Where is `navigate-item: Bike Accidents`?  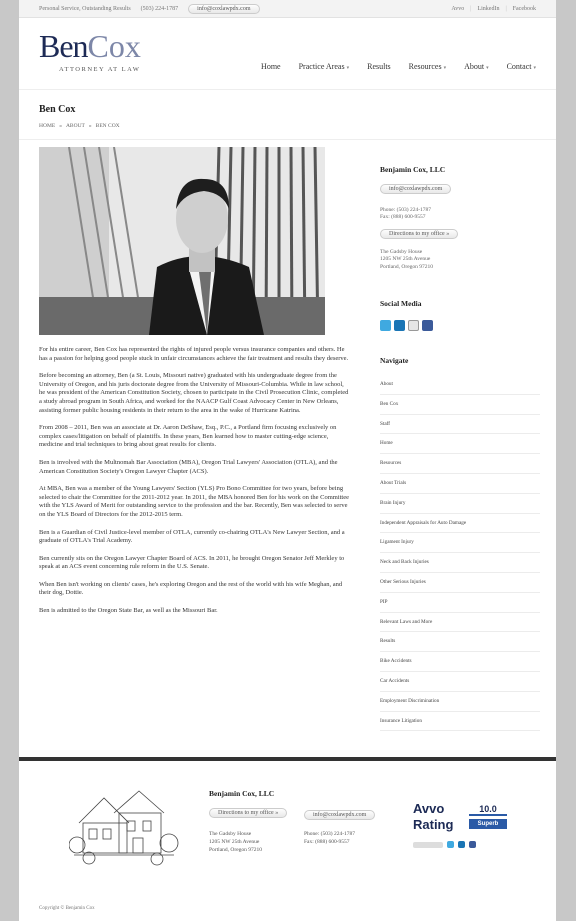
navigate-item: Bike Accidents is located at coordinates (460, 662).